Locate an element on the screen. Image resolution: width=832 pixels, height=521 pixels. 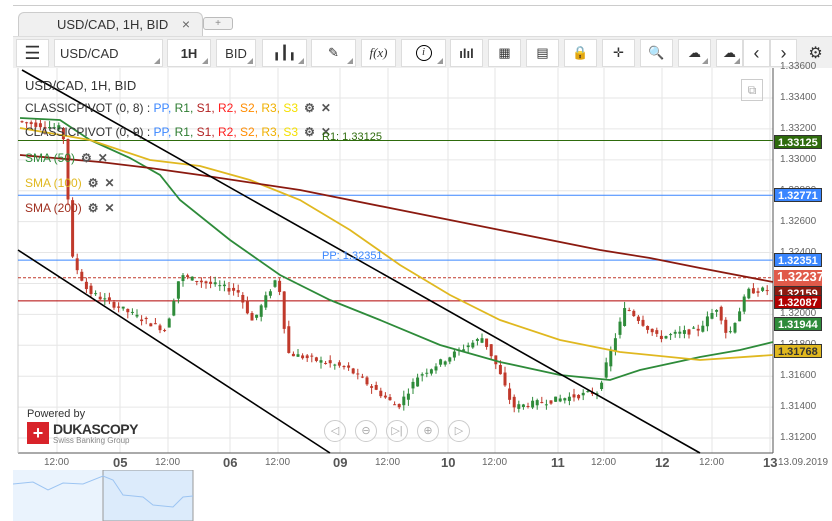
price-label-box: 1.32237 is located at coordinates (799, 278).